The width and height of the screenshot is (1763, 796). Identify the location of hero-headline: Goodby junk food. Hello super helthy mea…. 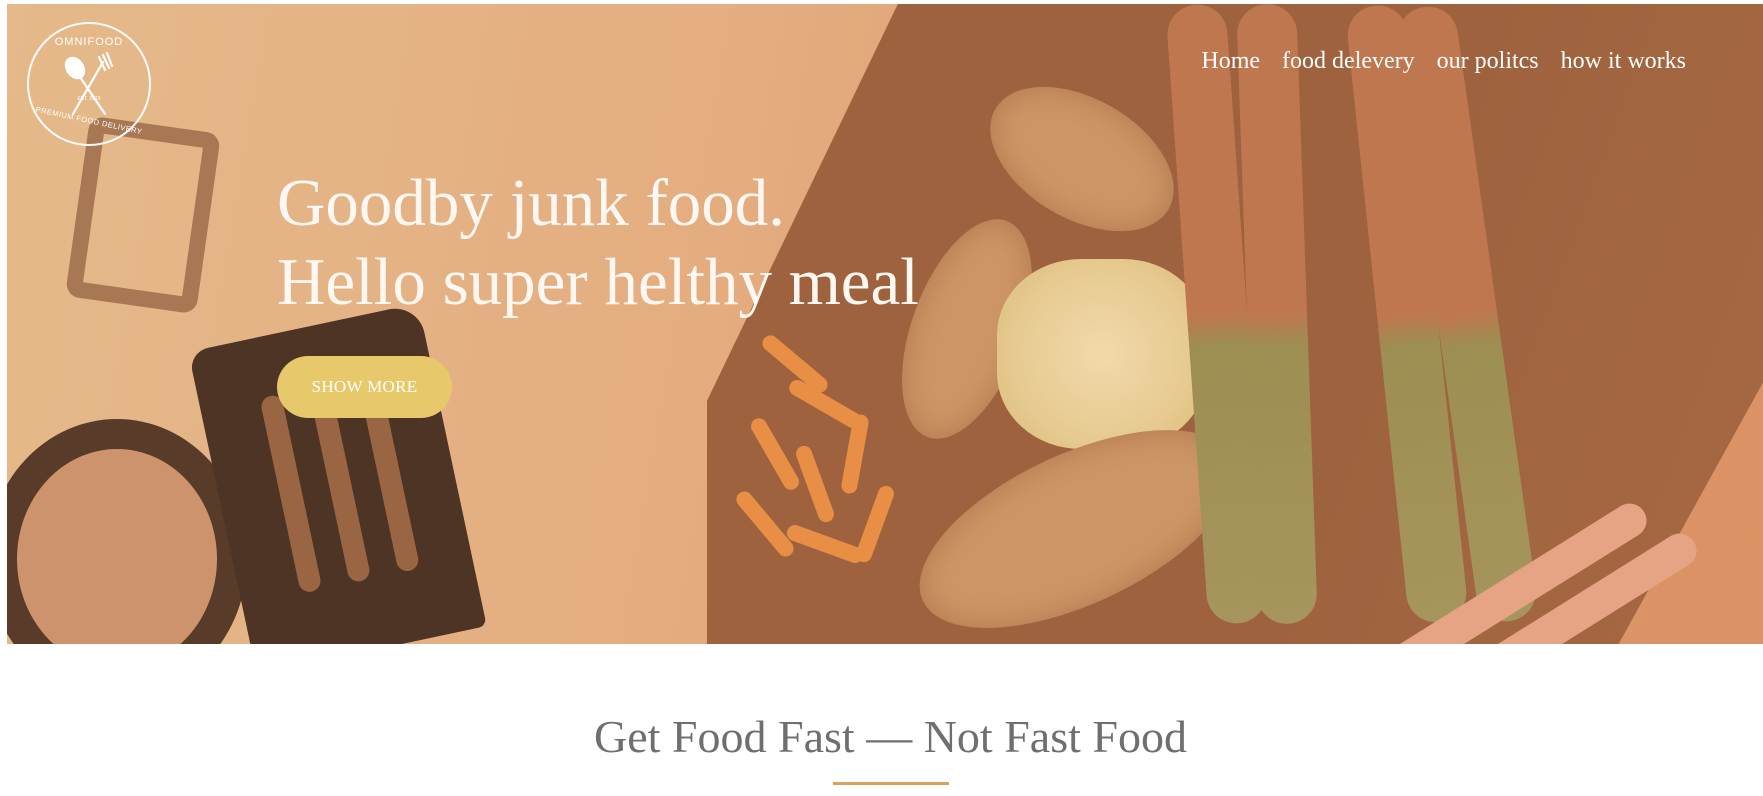
(598, 243).